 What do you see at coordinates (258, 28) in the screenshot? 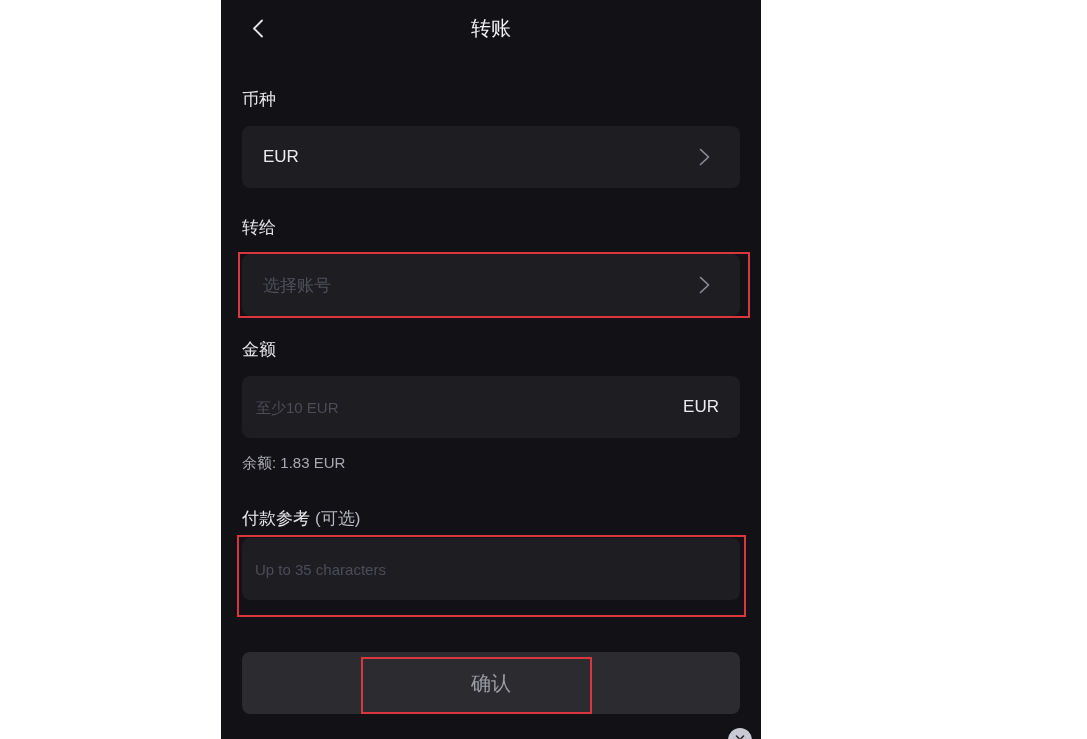
I see `back-icon` at bounding box center [258, 28].